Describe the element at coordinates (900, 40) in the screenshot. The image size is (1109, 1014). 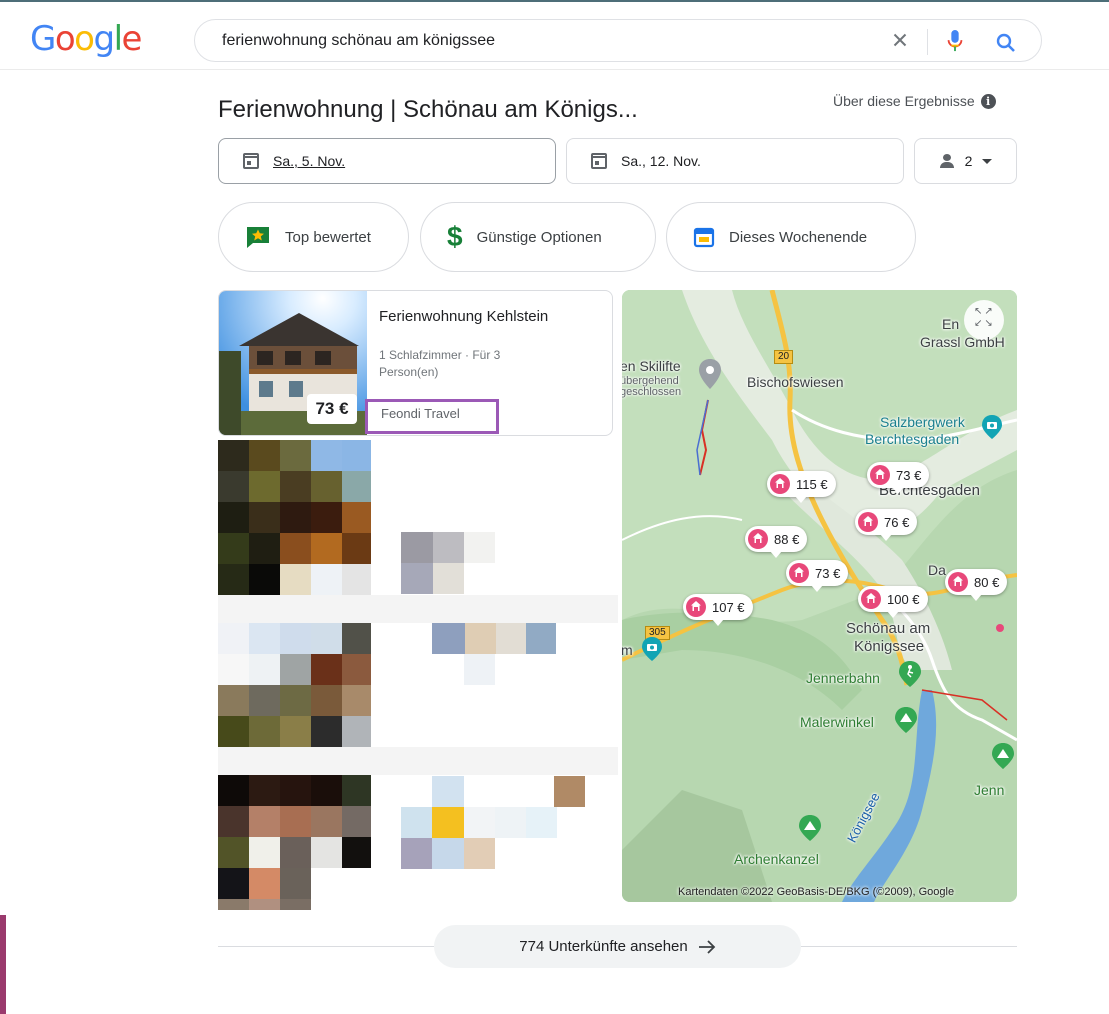
I see `clear-icon` at that location.